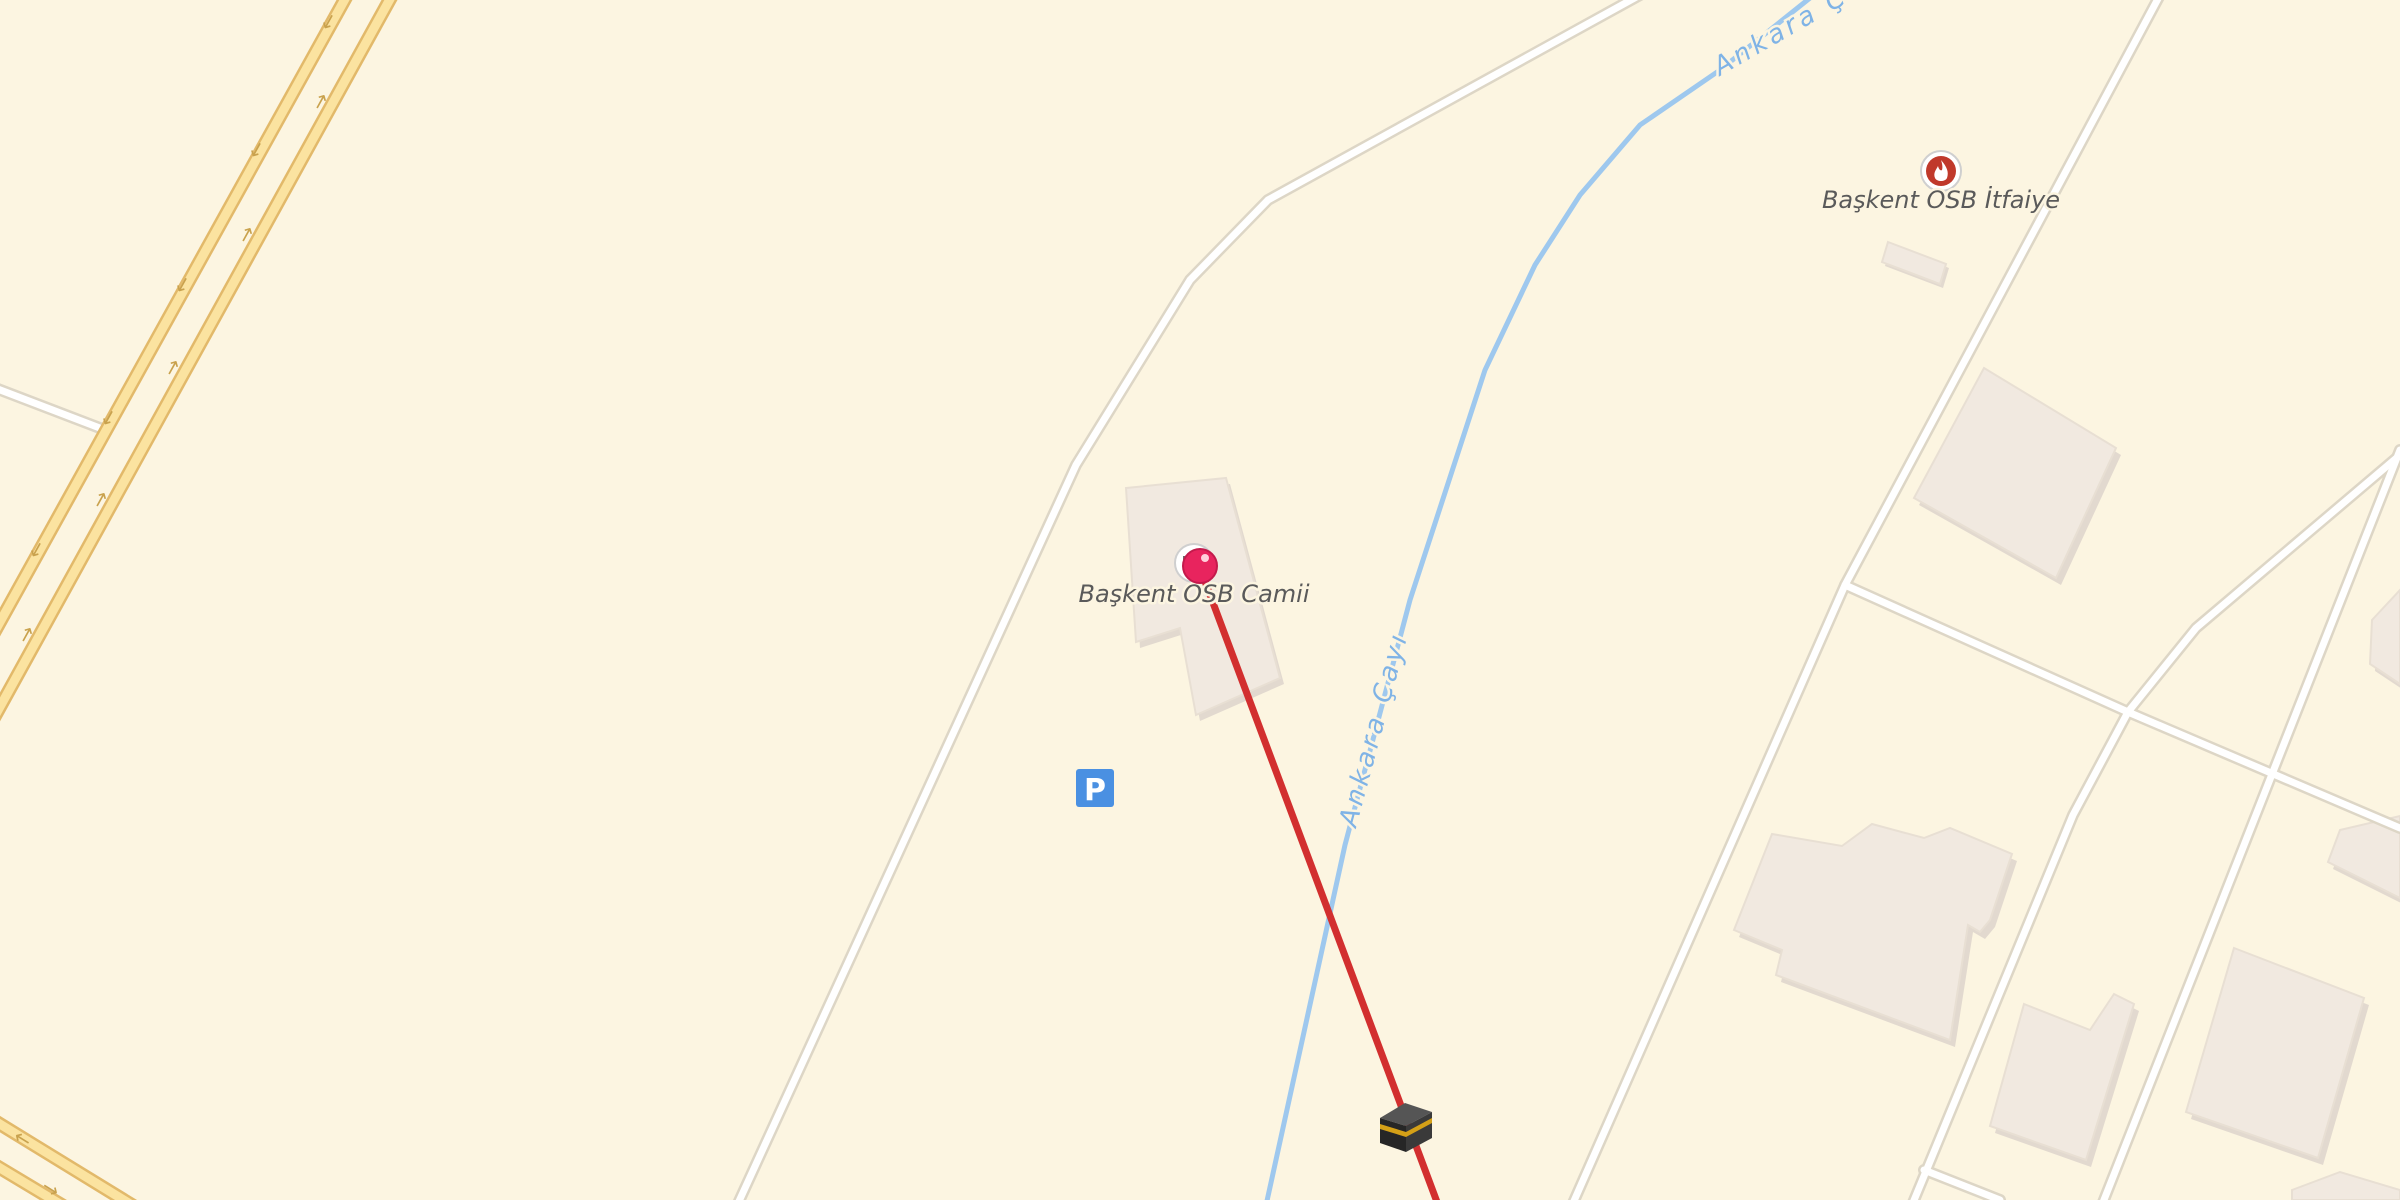 Image resolution: width=2400 pixels, height=1200 pixels. I want to click on parking-label: P, so click(1095, 790).